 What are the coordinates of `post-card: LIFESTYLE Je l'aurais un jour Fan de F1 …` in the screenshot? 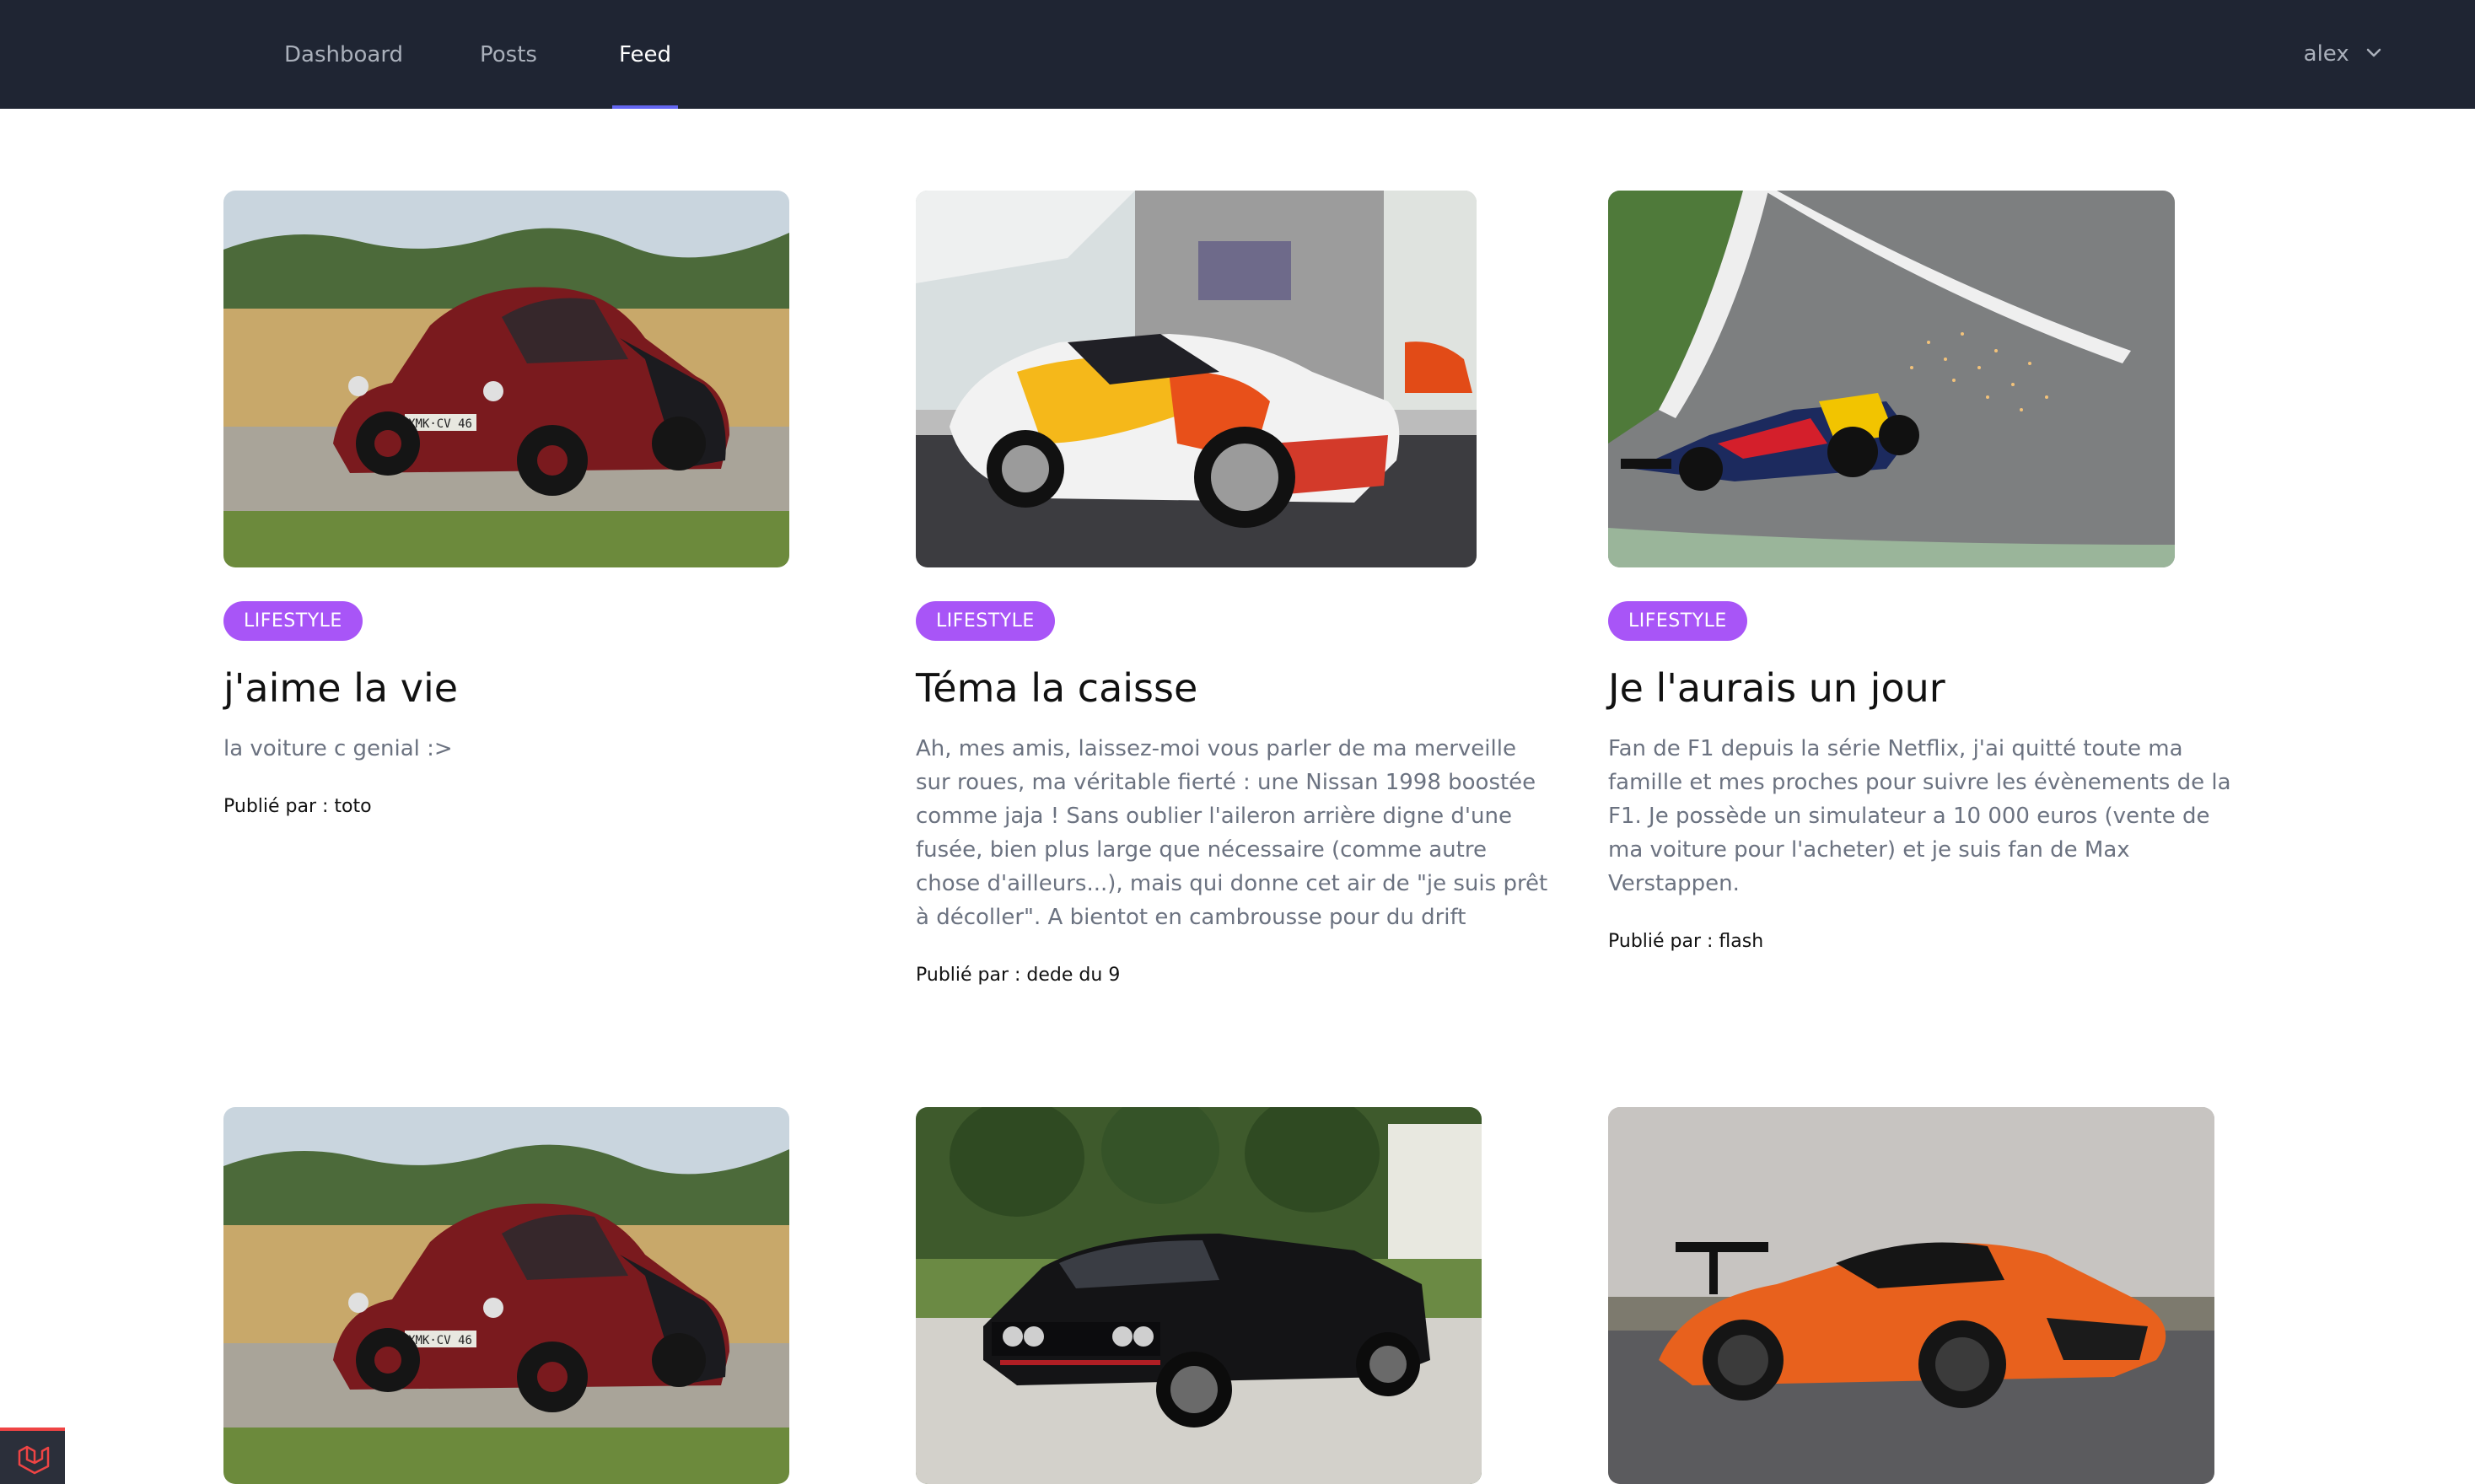 It's located at (1929, 572).